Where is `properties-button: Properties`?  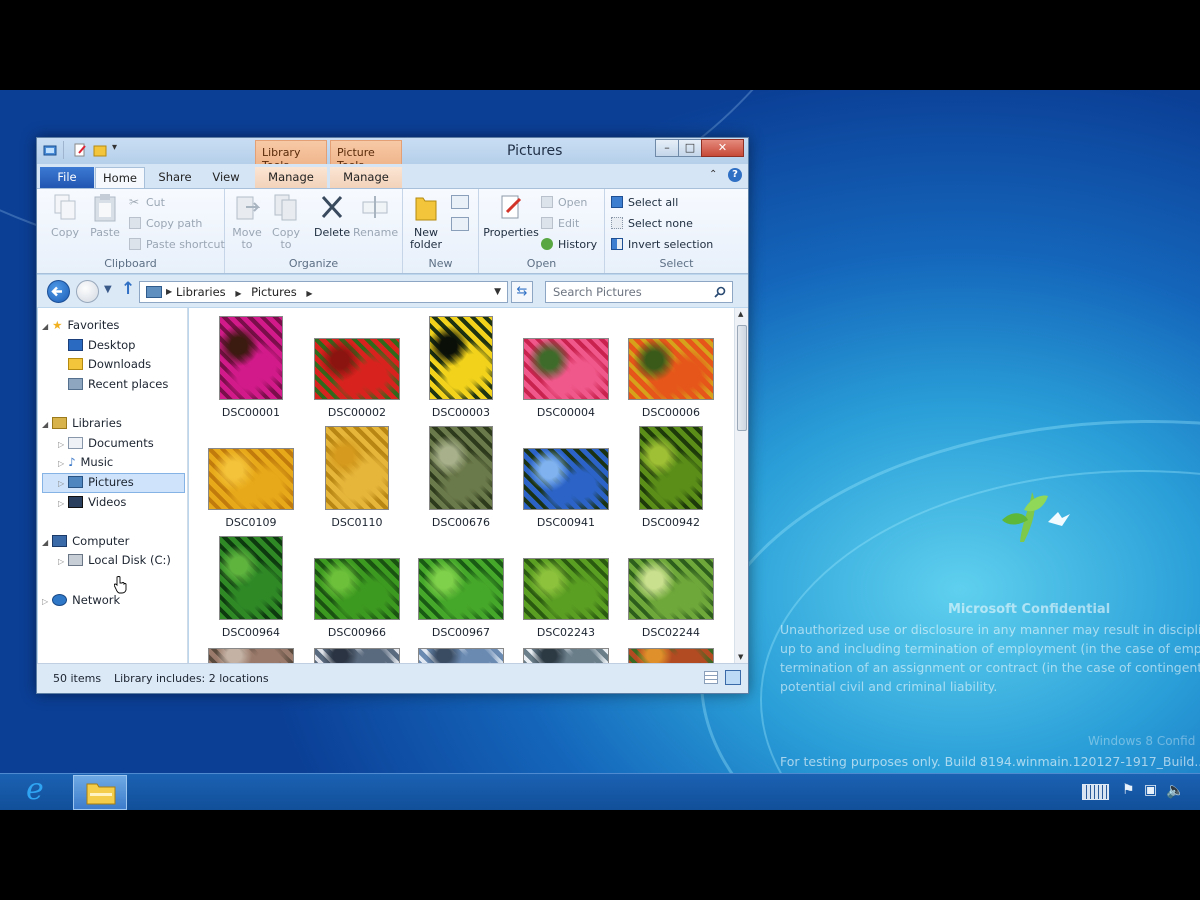 properties-button: Properties is located at coordinates (511, 216).